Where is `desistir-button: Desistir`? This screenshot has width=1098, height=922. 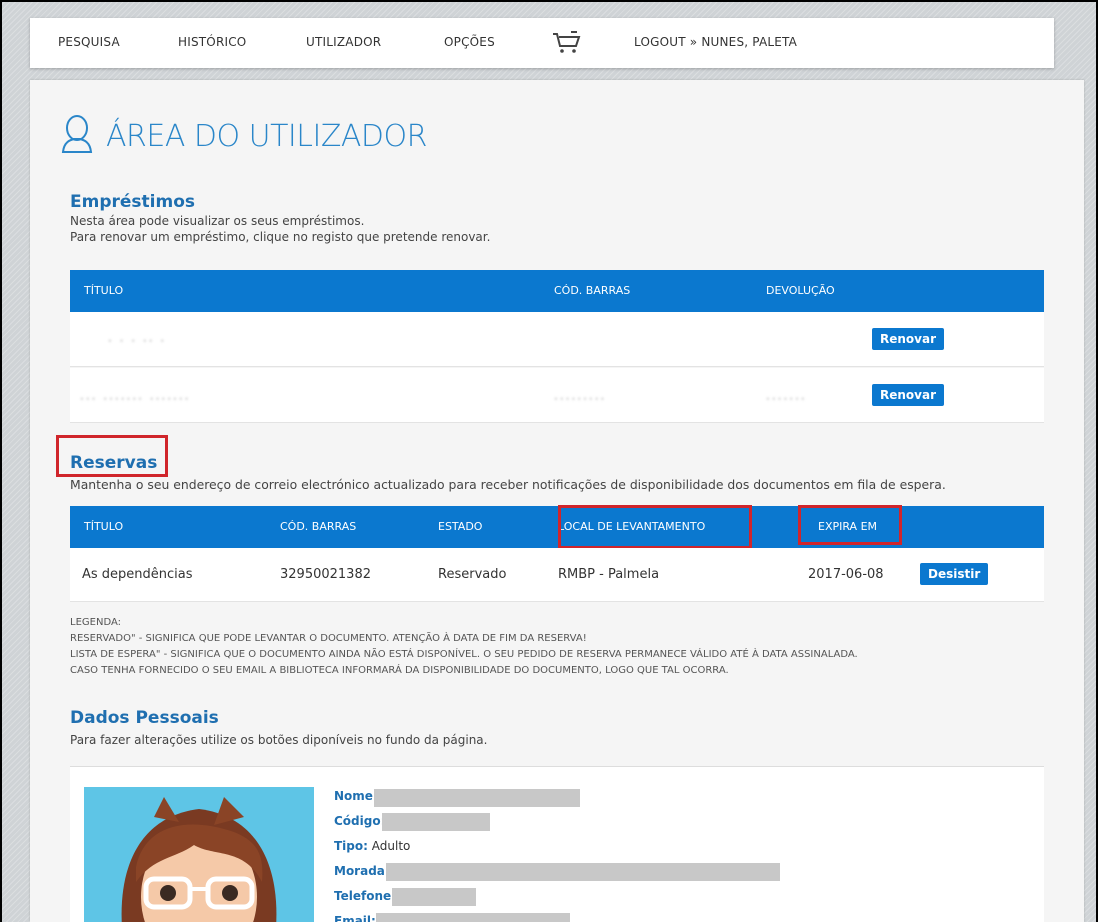
desistir-button: Desistir is located at coordinates (954, 574).